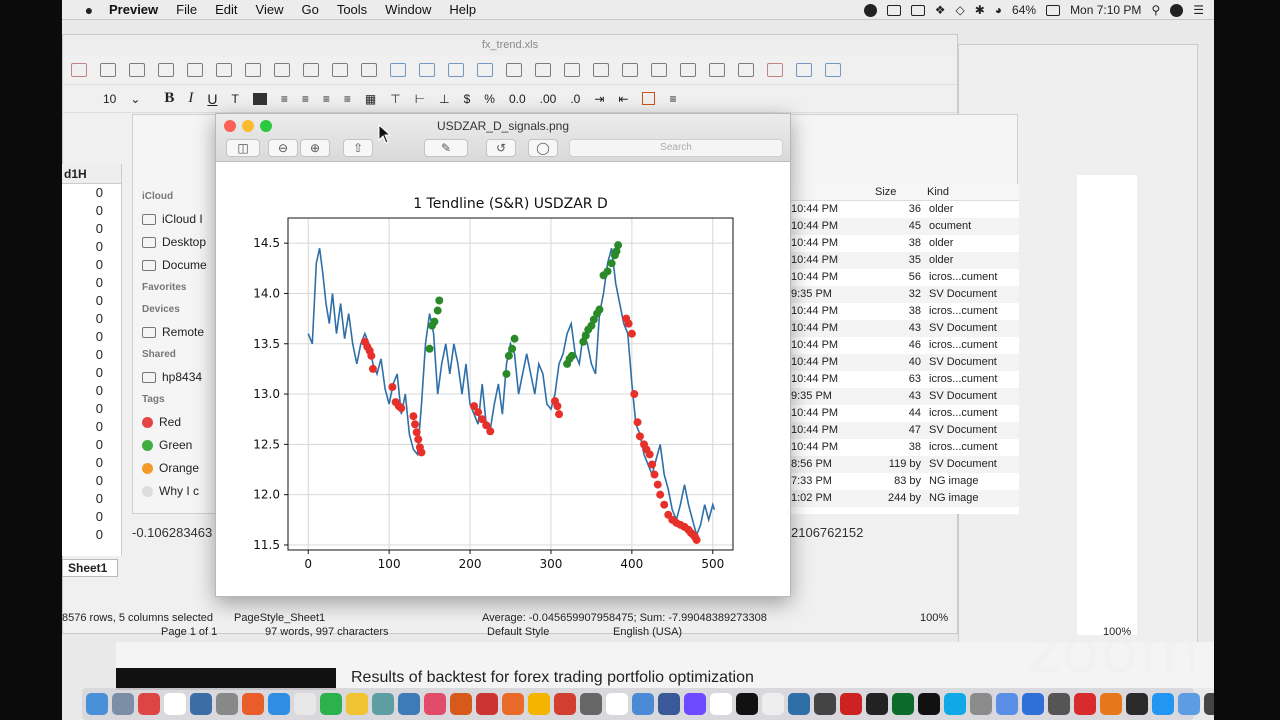 The image size is (1280, 720). What do you see at coordinates (904, 294) in the screenshot?
I see `file-row: 9:35 PM 32 SV Document` at bounding box center [904, 294].